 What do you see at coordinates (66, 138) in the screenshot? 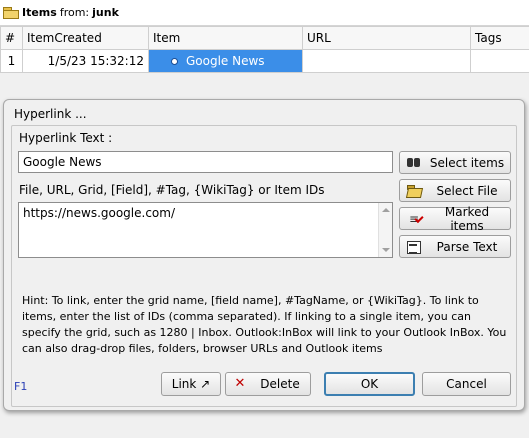
I see `hyperlink-text-label: Hyperlink Text :` at bounding box center [66, 138].